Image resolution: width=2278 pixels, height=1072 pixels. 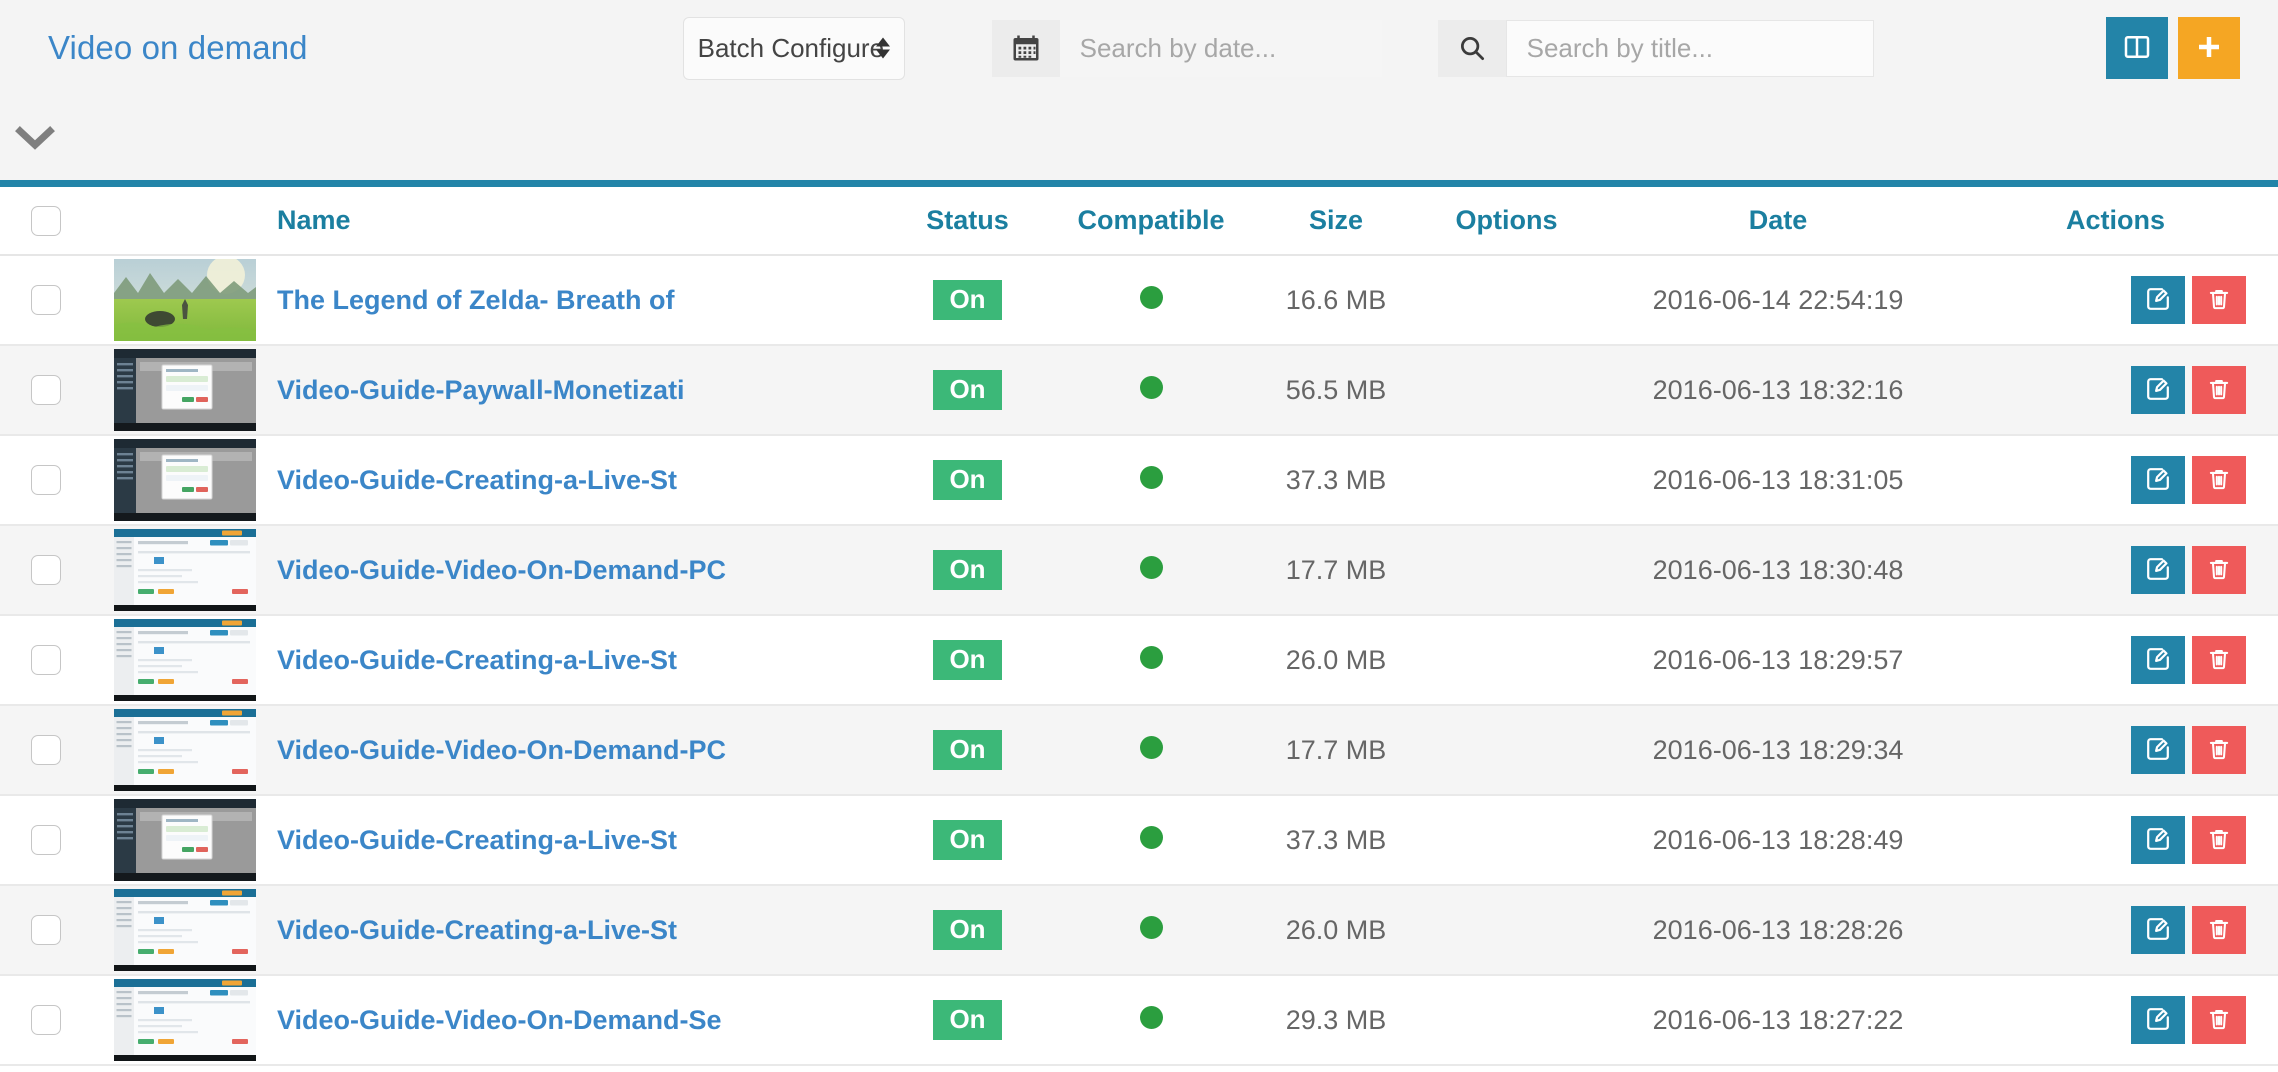 What do you see at coordinates (46, 221) in the screenshot?
I see `select-all-checkbox` at bounding box center [46, 221].